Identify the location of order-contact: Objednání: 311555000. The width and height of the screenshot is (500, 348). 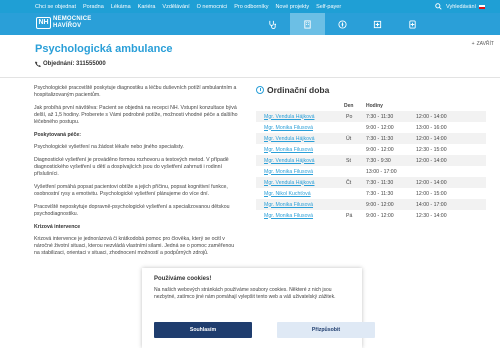
(70, 64).